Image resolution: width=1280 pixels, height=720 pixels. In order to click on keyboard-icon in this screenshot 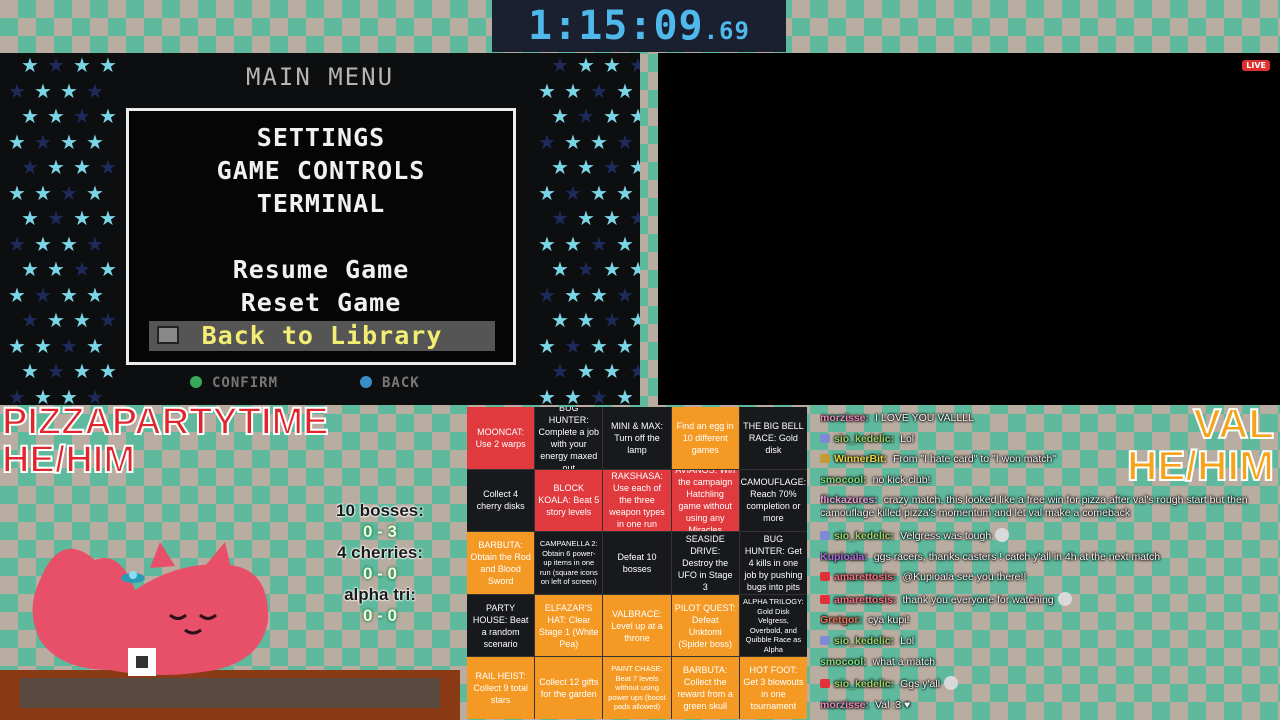, I will do `click(168, 335)`.